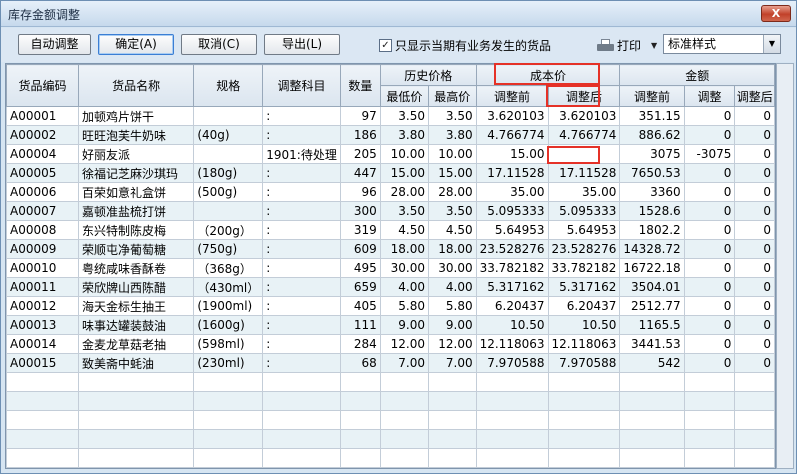 This screenshot has width=797, height=474. I want to click on cost-before-cell: 3.620103, so click(512, 116).